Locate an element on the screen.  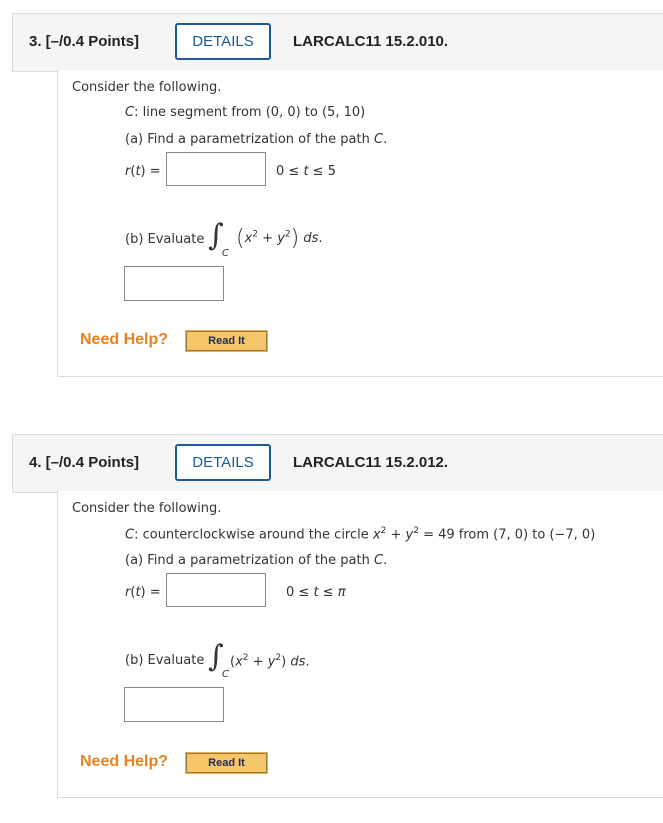
question-title: 4. [–/0.4 Points] is located at coordinates (84, 462).